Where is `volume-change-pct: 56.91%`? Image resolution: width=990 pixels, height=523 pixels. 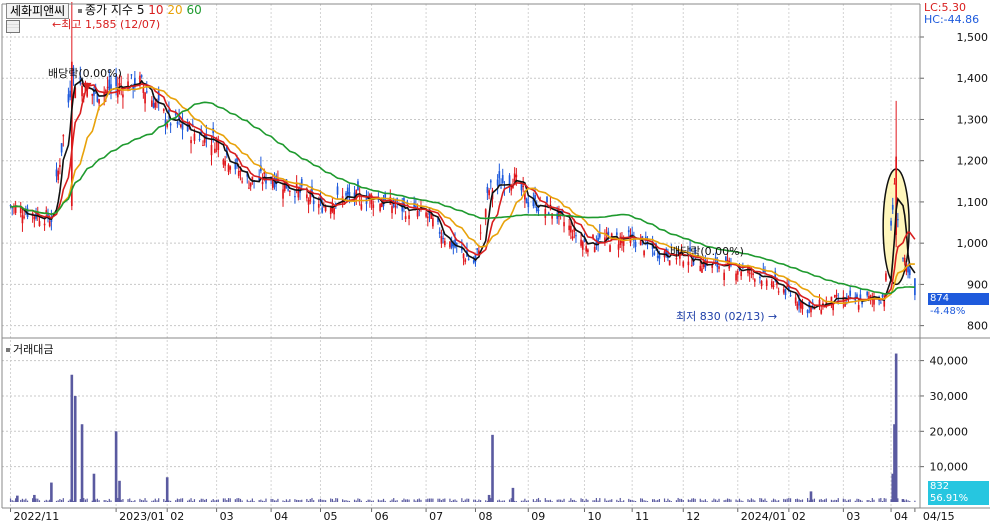
volume-change-pct: 56.91% is located at coordinates (949, 498).